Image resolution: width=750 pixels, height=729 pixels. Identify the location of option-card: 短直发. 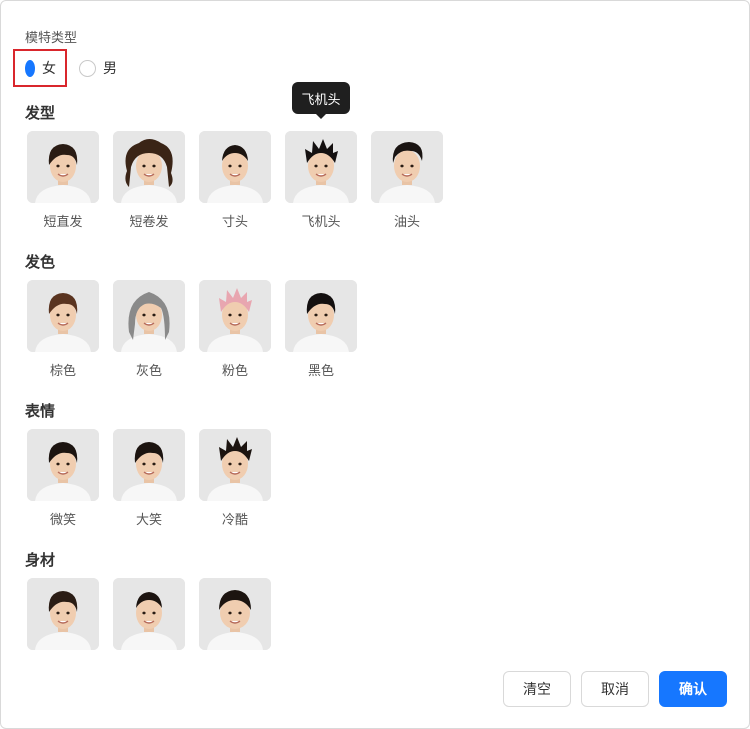
(63, 180).